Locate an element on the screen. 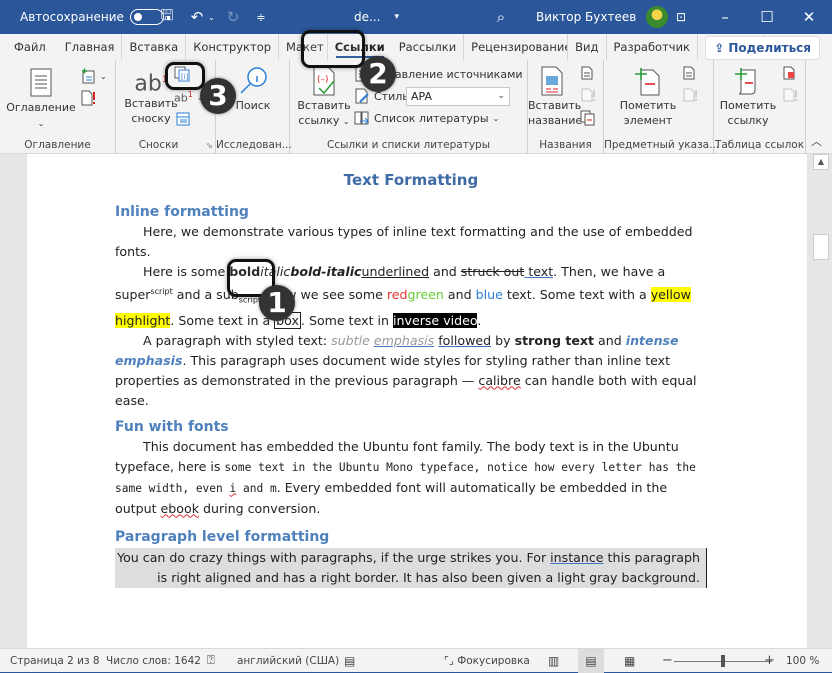 The width and height of the screenshot is (832, 673). update-toa-icon is located at coordinates (790, 95).